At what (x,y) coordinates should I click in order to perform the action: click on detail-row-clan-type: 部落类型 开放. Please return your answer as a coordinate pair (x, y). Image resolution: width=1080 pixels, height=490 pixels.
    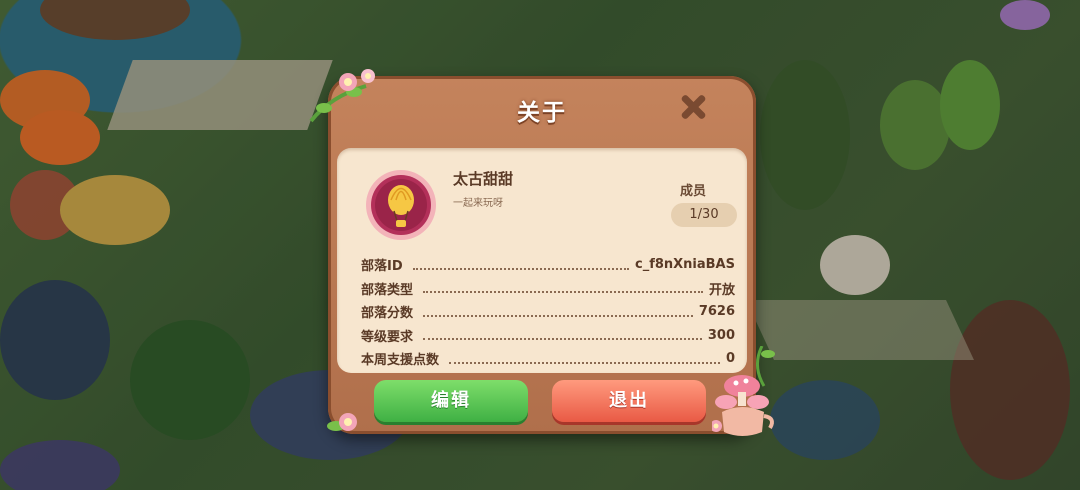
    Looking at the image, I should click on (548, 289).